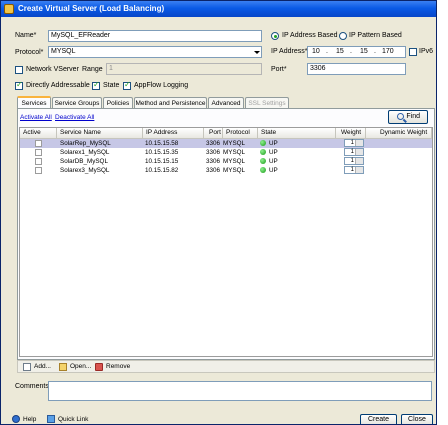  I want to click on network-vserver-checkbox, so click(19, 70).